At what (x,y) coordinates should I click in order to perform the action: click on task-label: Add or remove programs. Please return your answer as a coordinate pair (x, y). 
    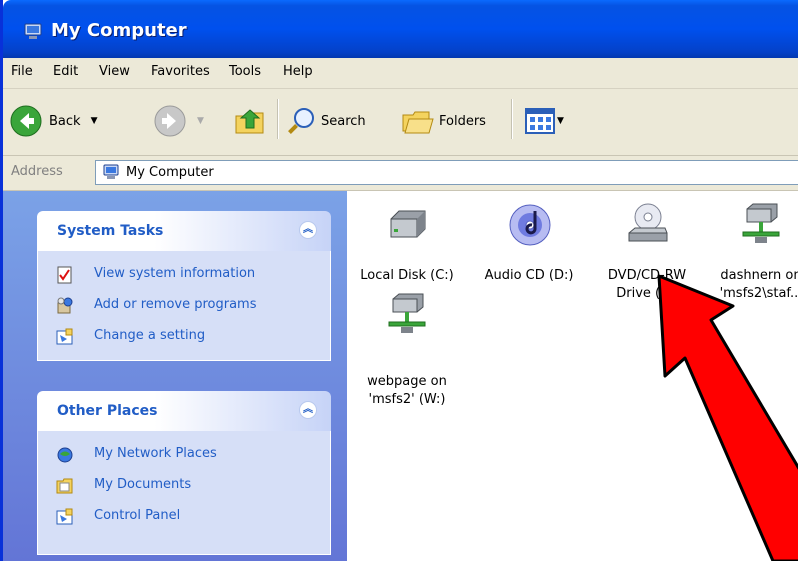
    Looking at the image, I should click on (175, 304).